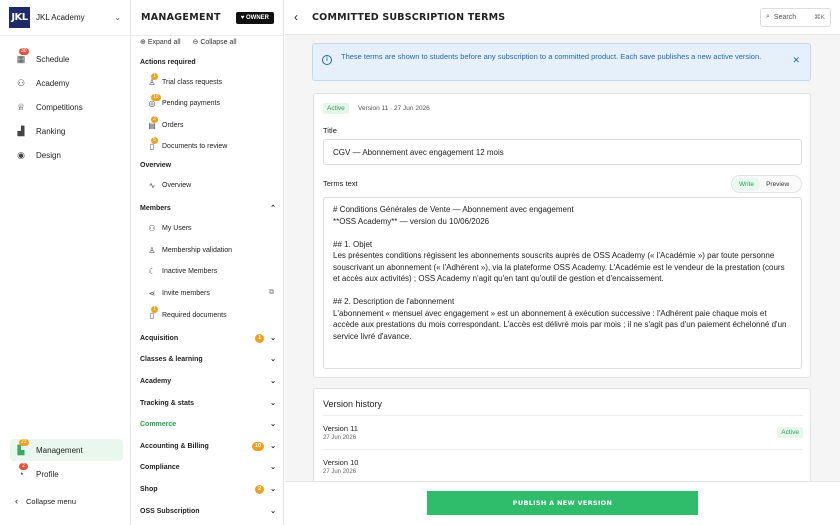  I want to click on search-button: ⌕ Search ⌘K, so click(795, 17).